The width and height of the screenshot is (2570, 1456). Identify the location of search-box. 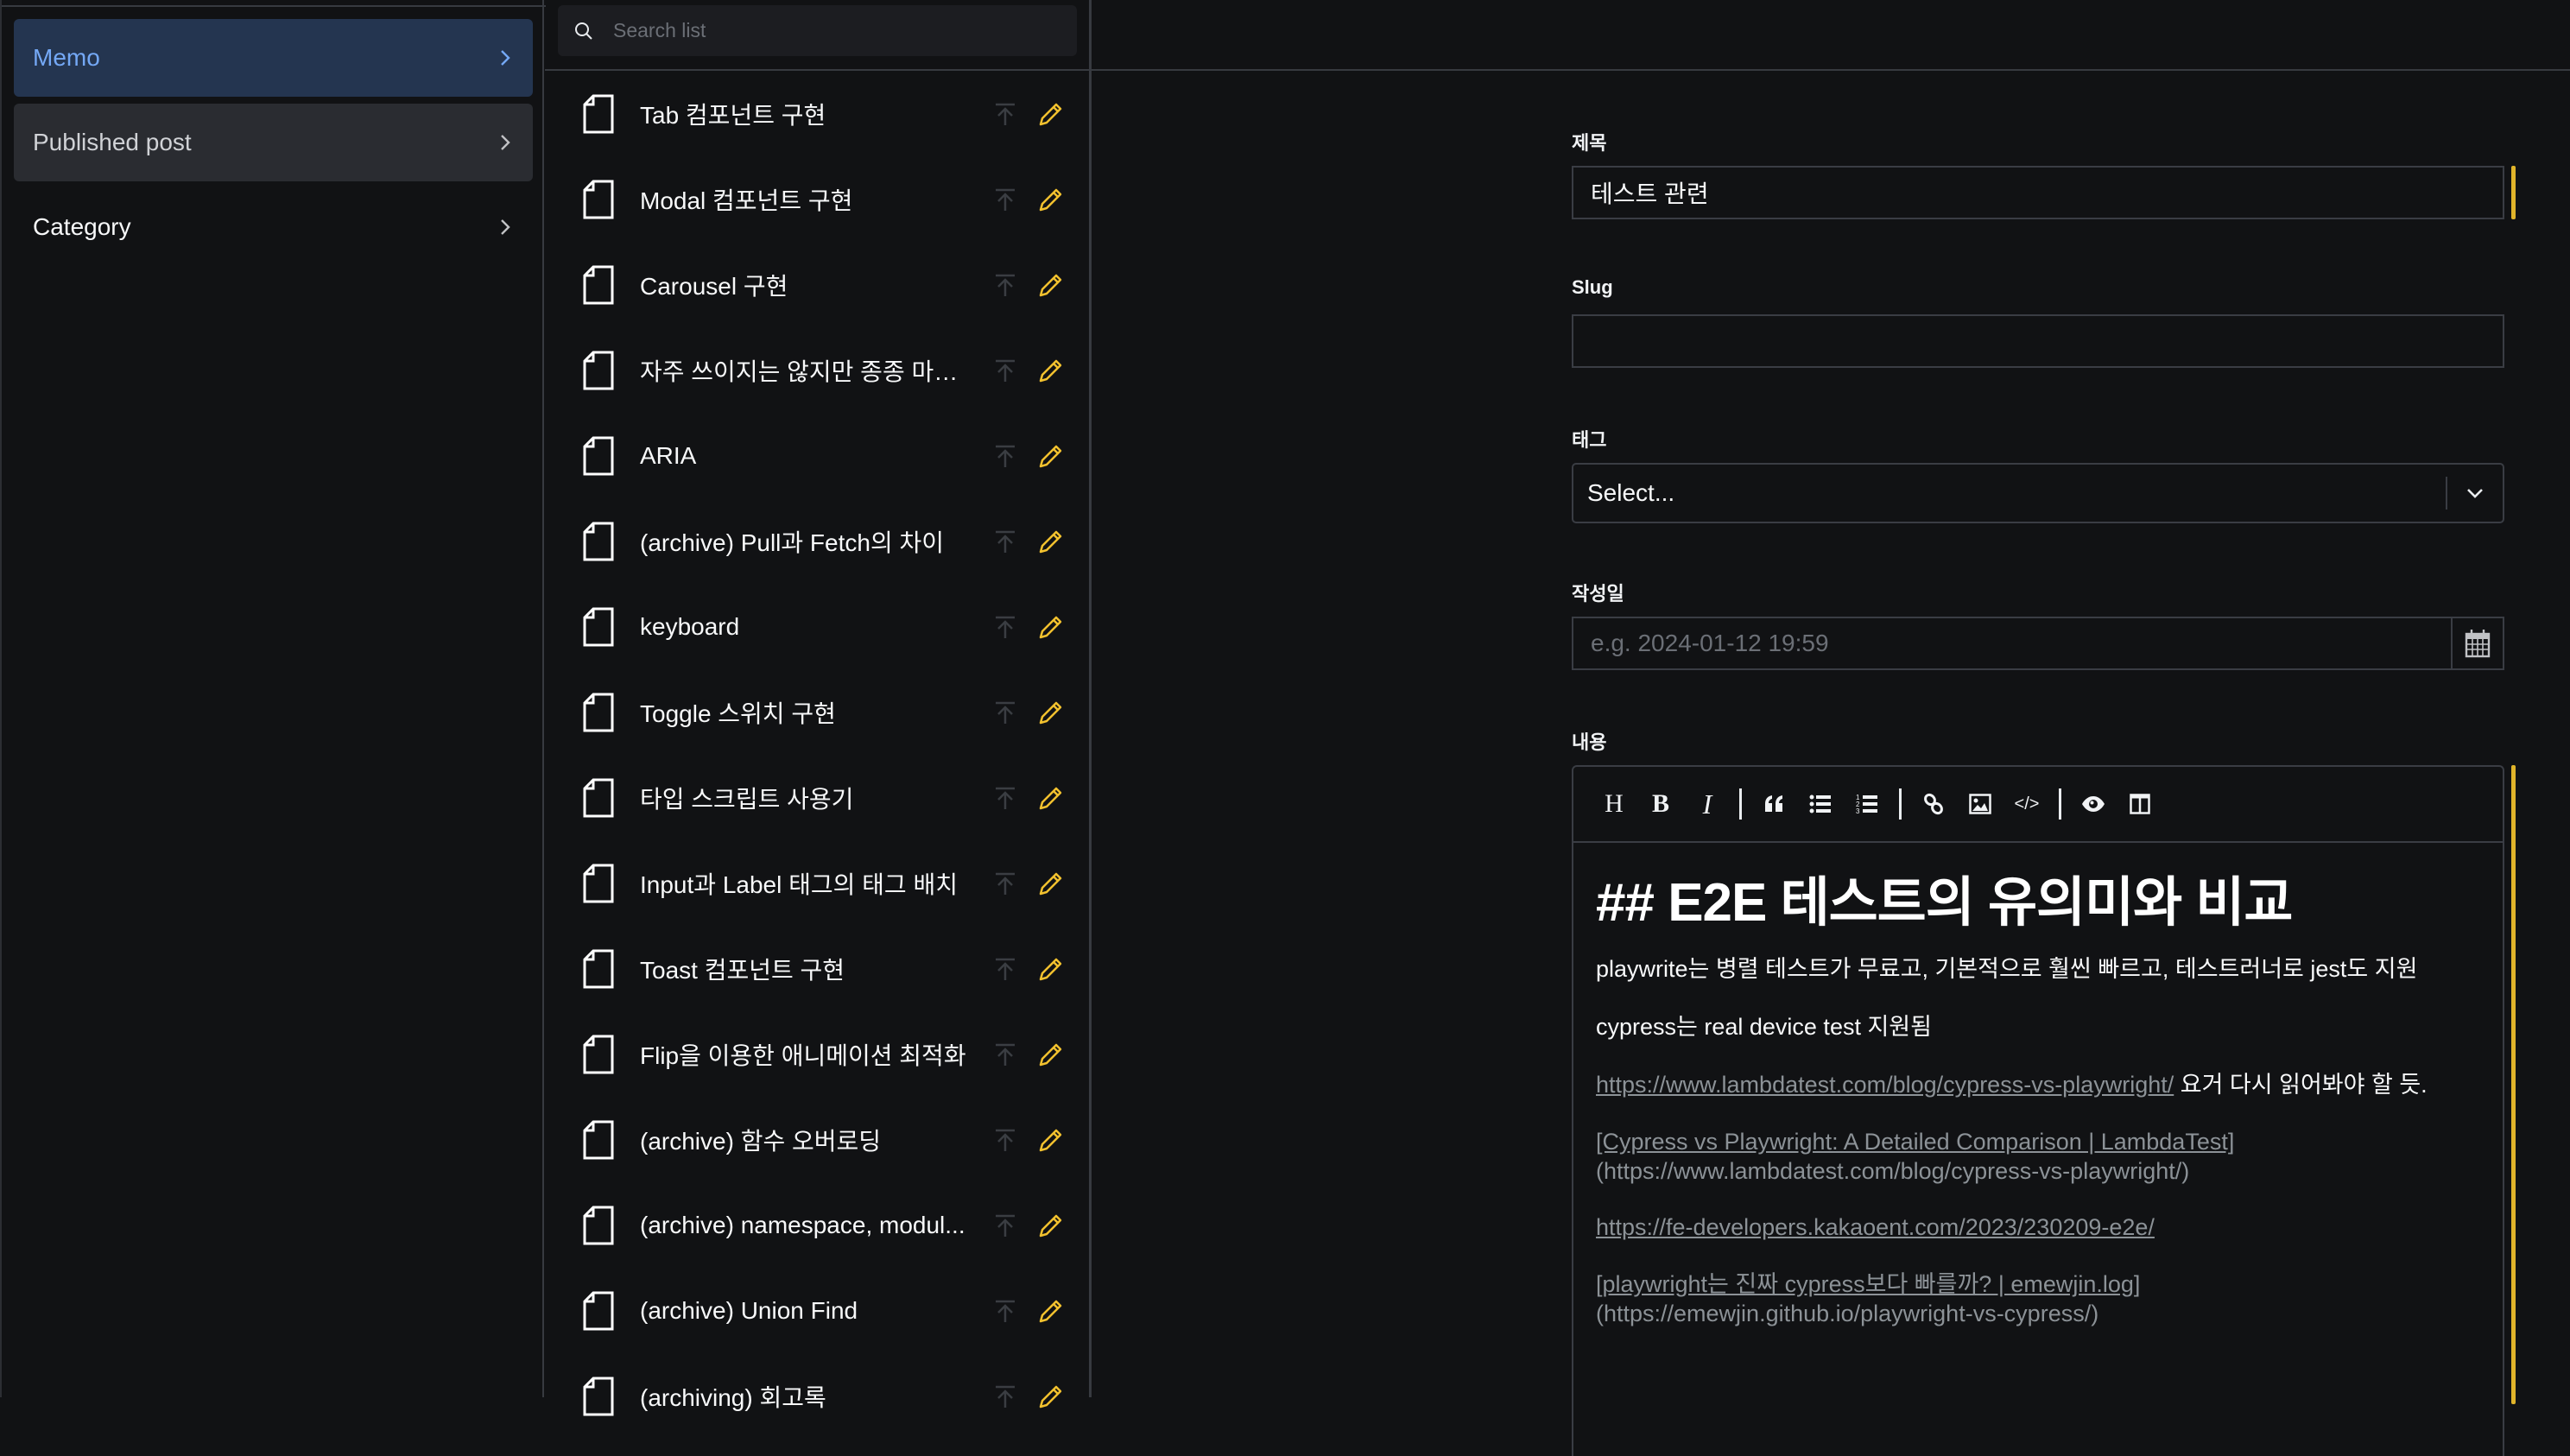
(818, 31).